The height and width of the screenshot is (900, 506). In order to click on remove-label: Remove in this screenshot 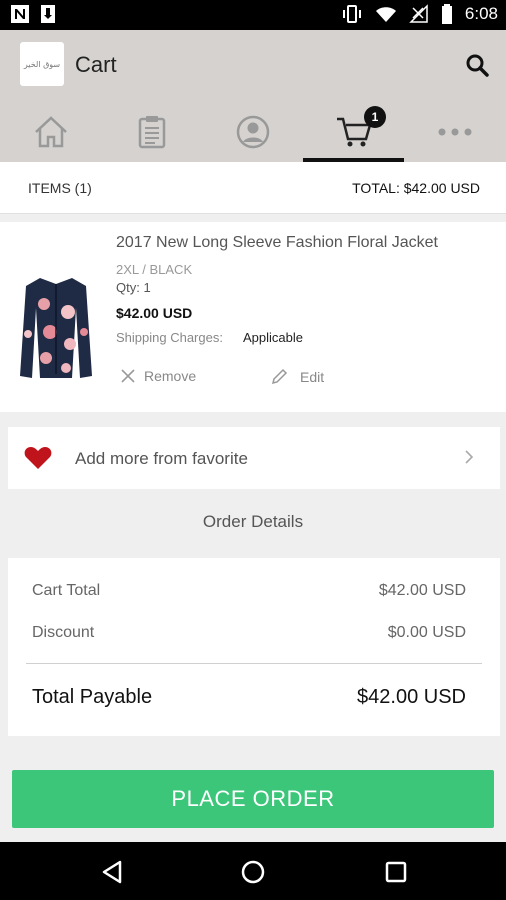, I will do `click(170, 376)`.